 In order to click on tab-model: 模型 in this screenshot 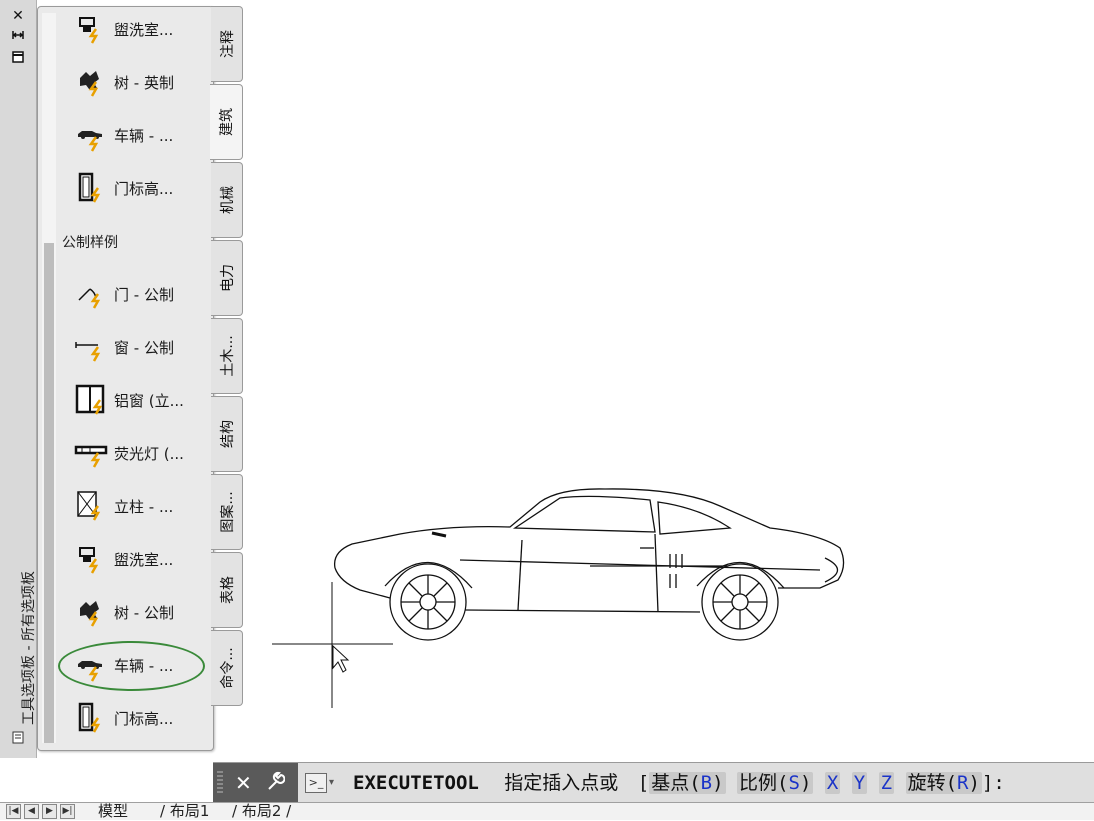, I will do `click(113, 810)`.